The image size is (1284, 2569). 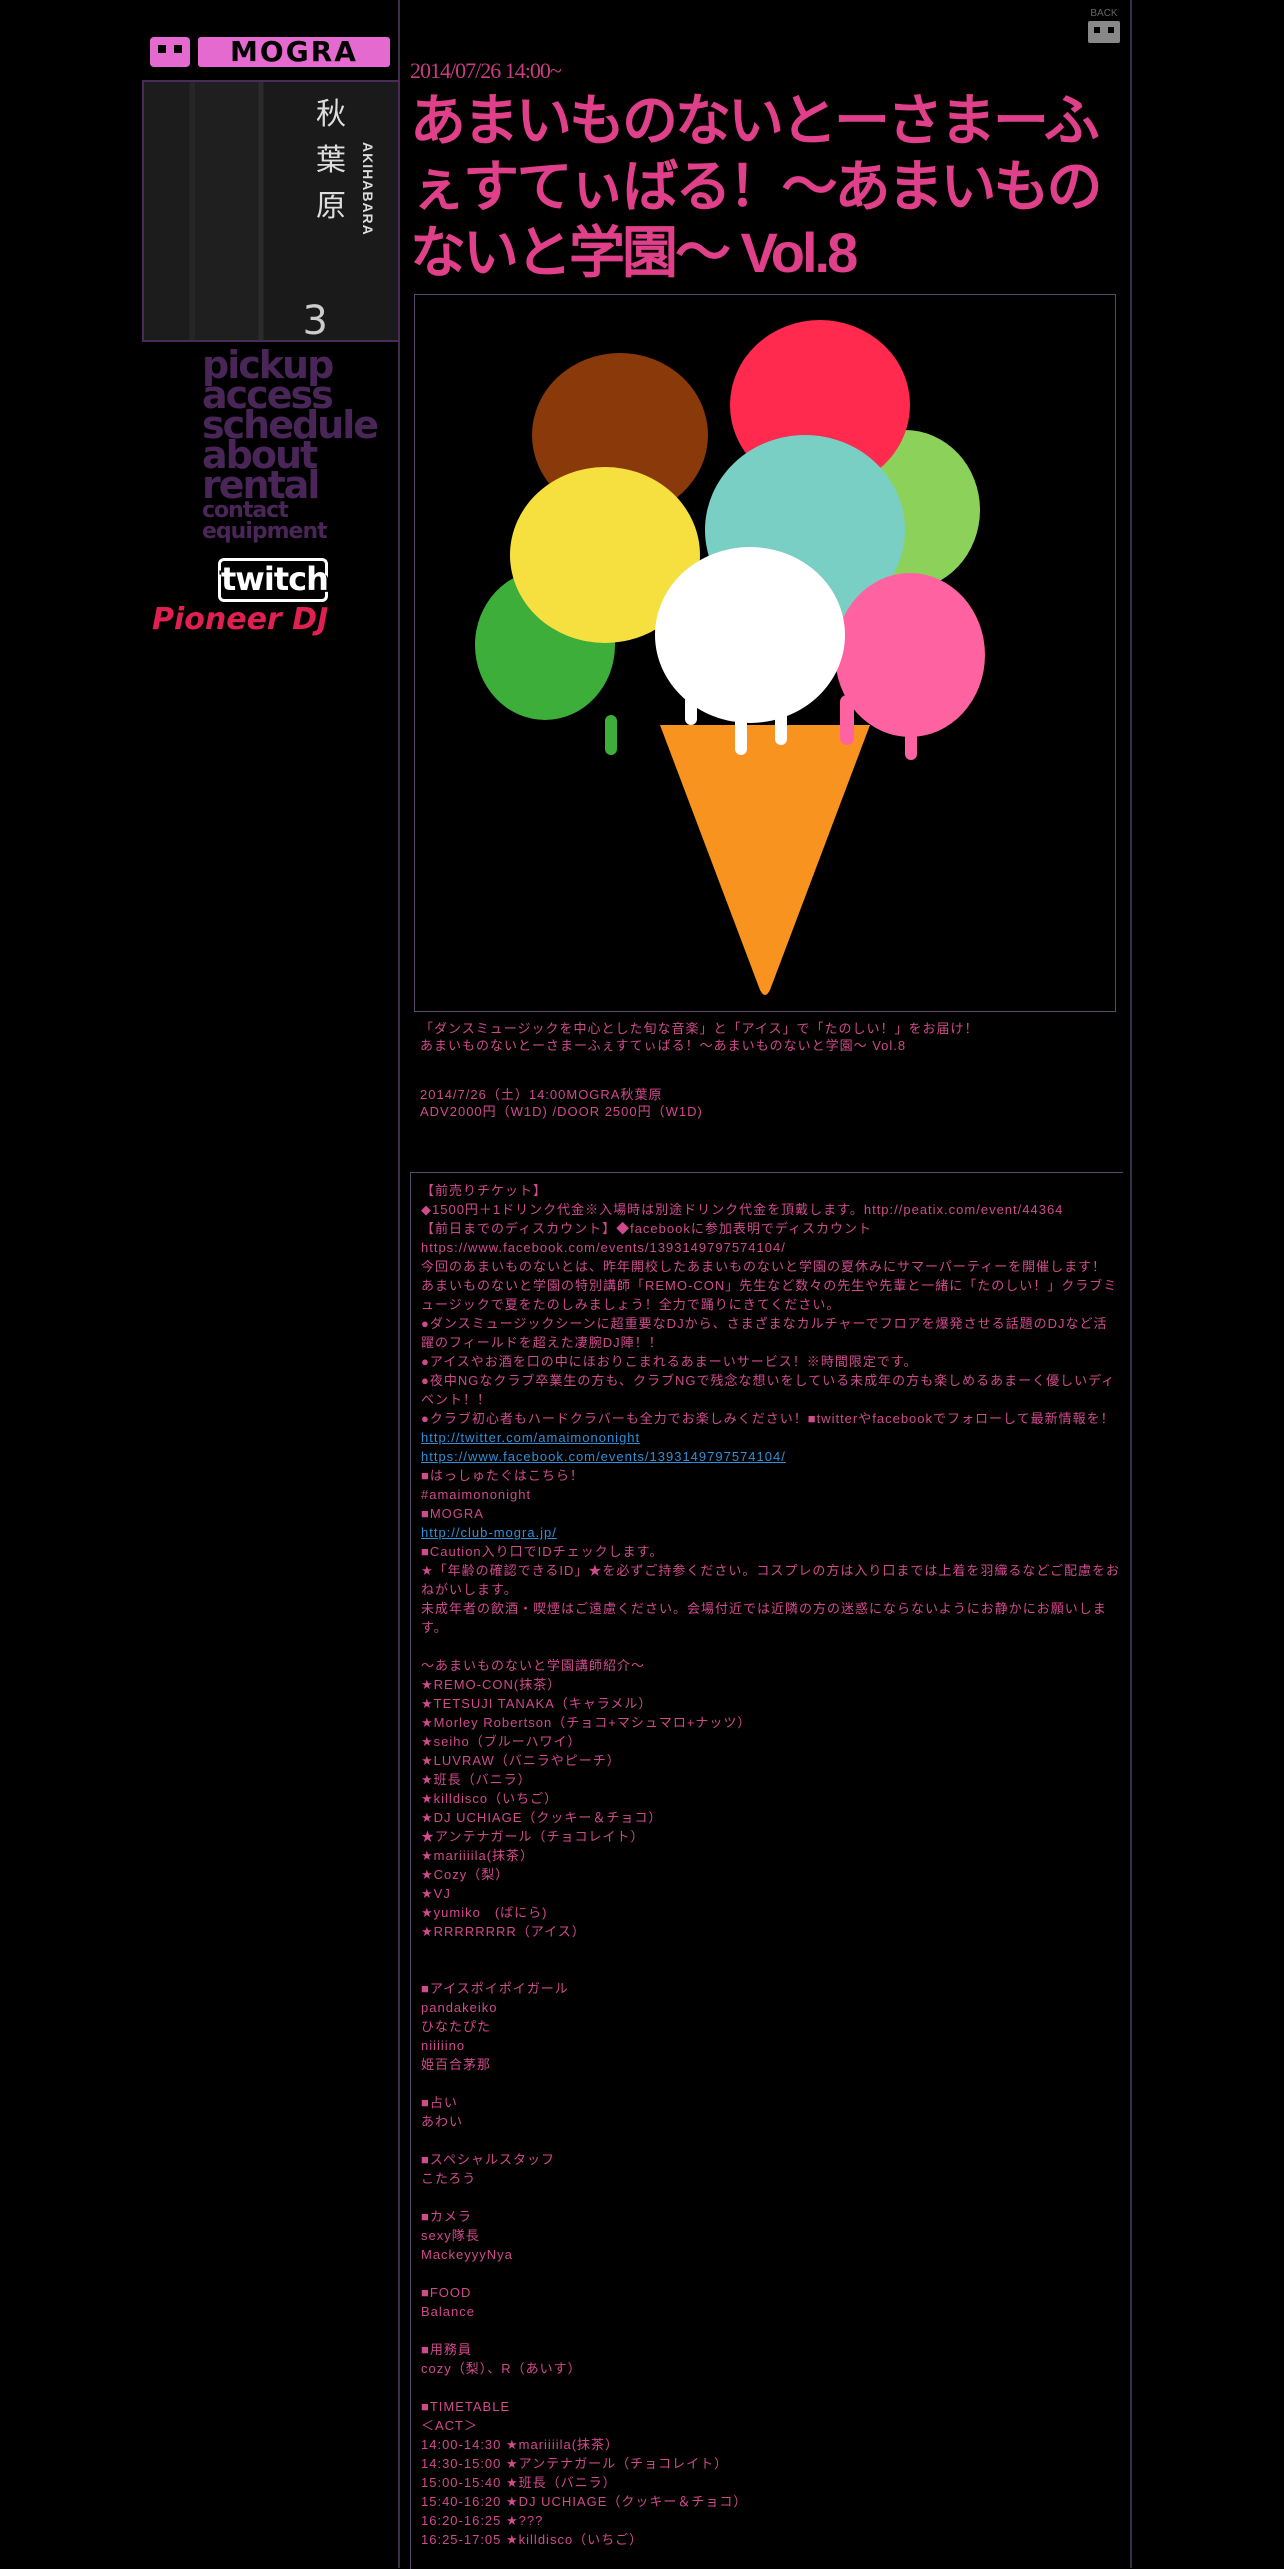 I want to click on mogra-logo-text: MOGRA, so click(x=294, y=52).